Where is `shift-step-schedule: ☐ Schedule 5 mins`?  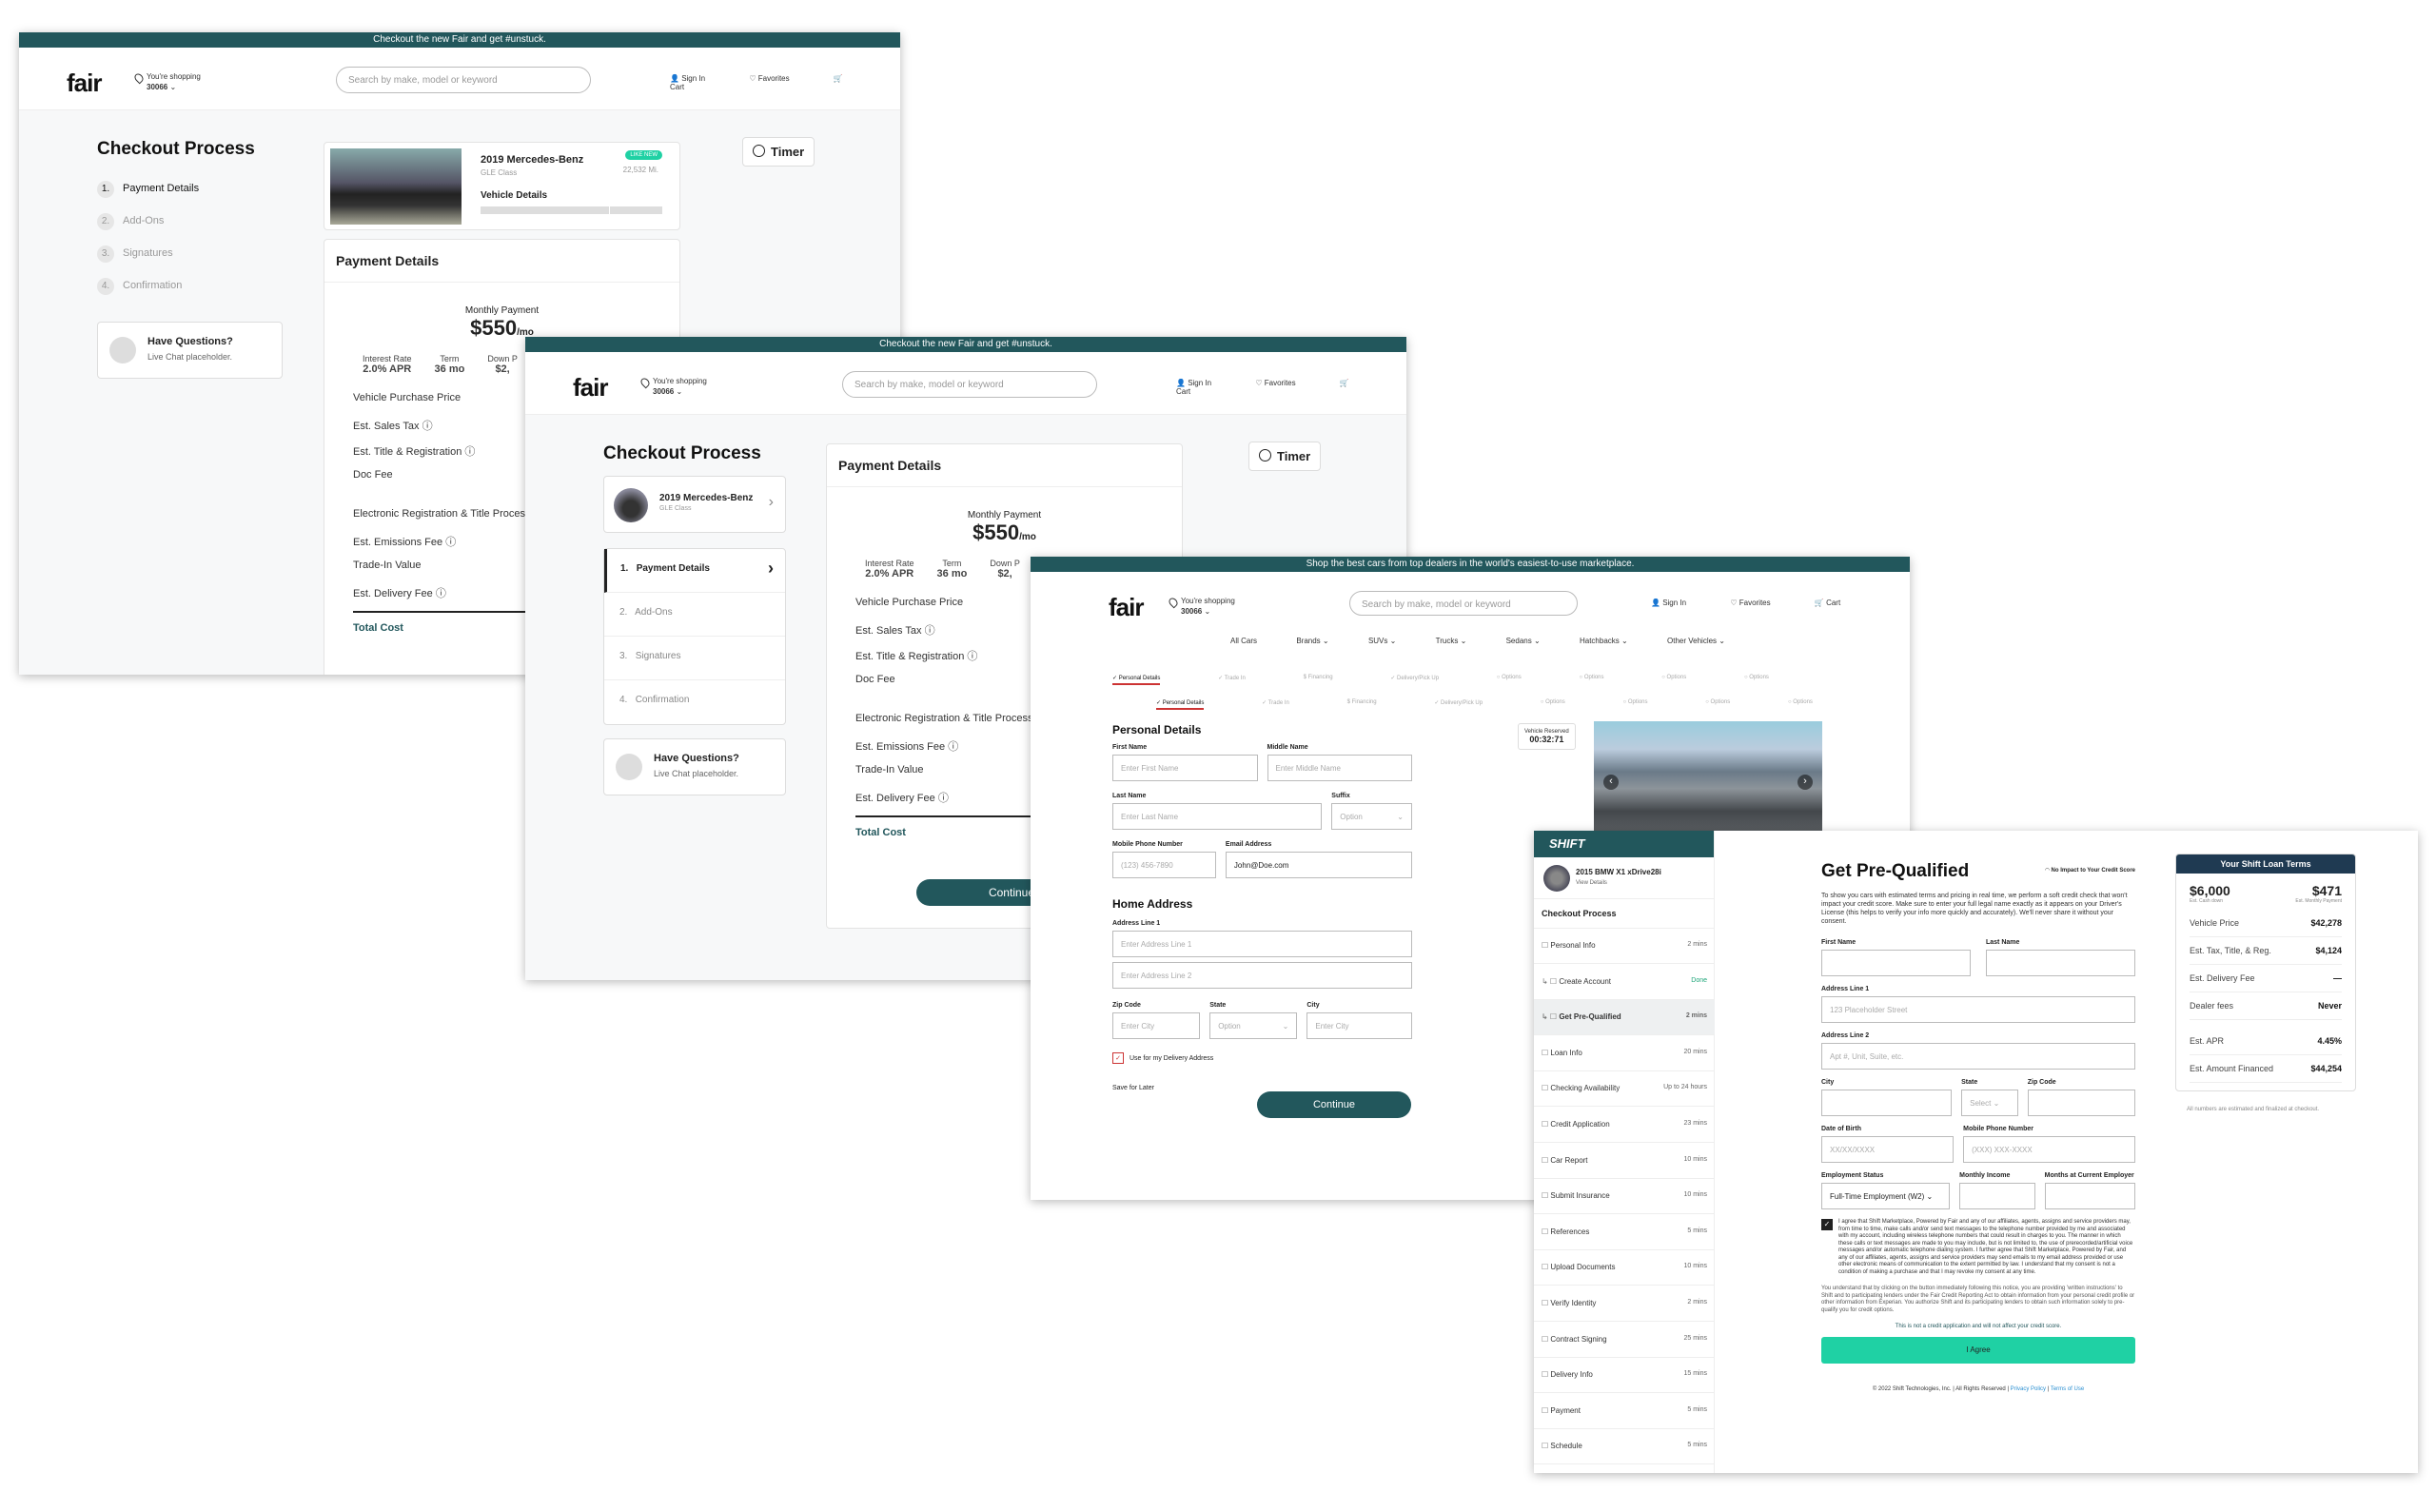 shift-step-schedule: ☐ Schedule 5 mins is located at coordinates (1624, 1447).